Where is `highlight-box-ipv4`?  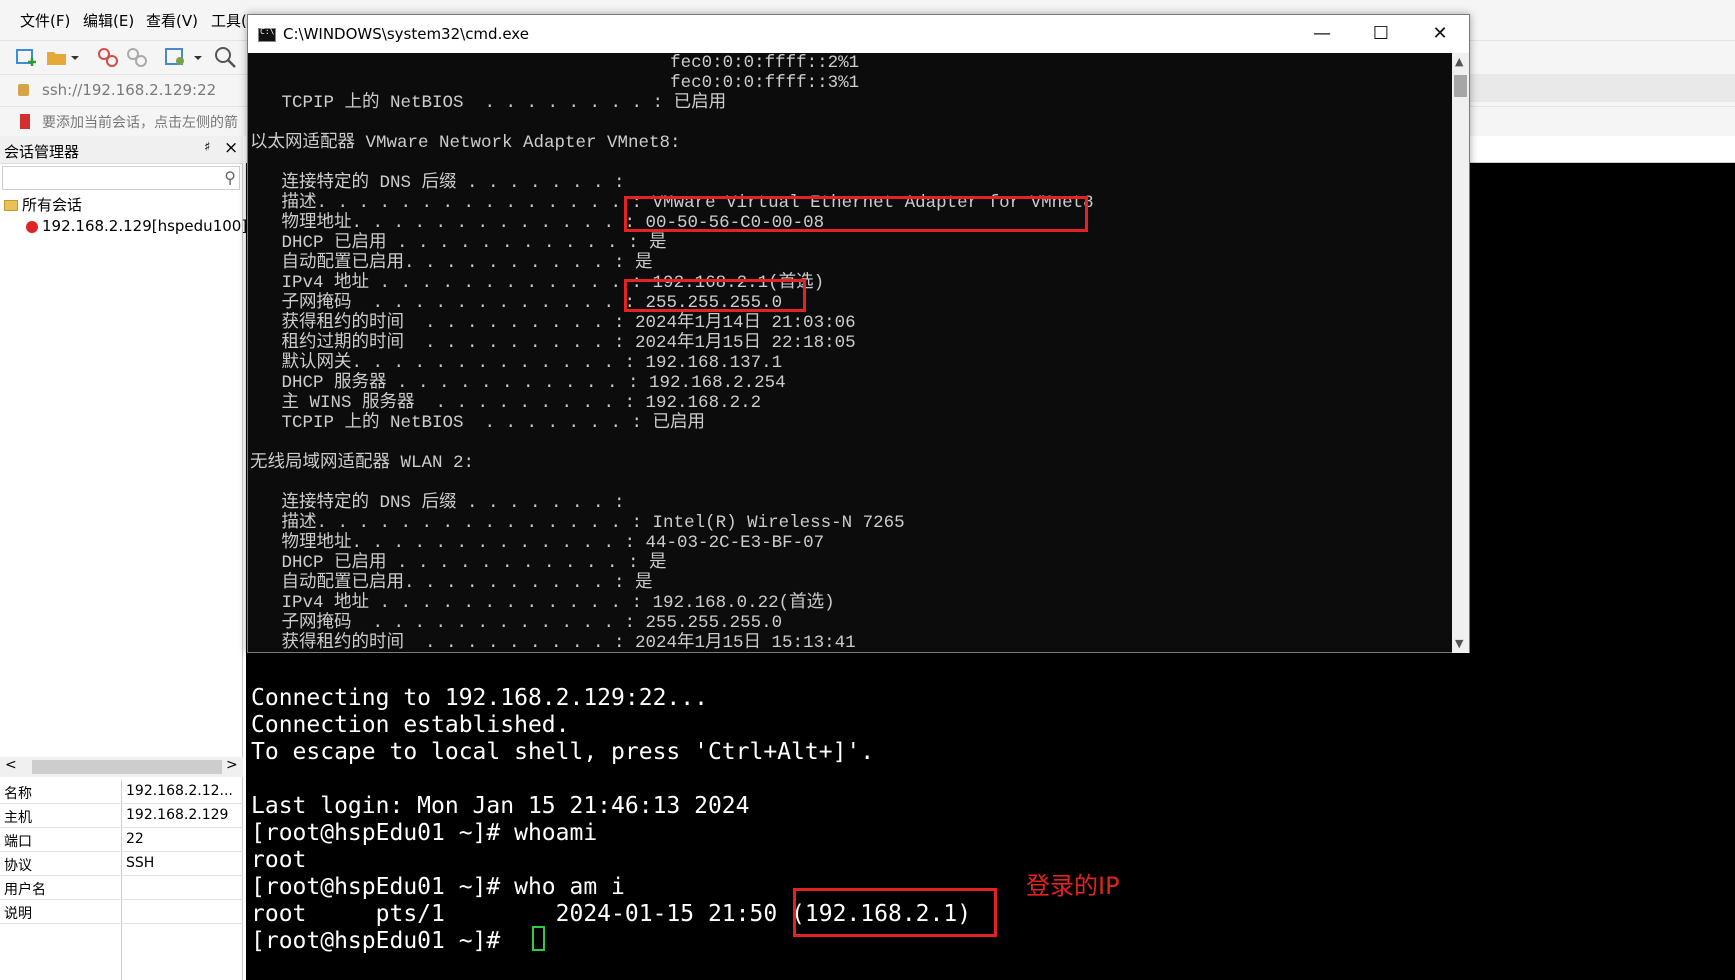
highlight-box-ipv4 is located at coordinates (715, 295).